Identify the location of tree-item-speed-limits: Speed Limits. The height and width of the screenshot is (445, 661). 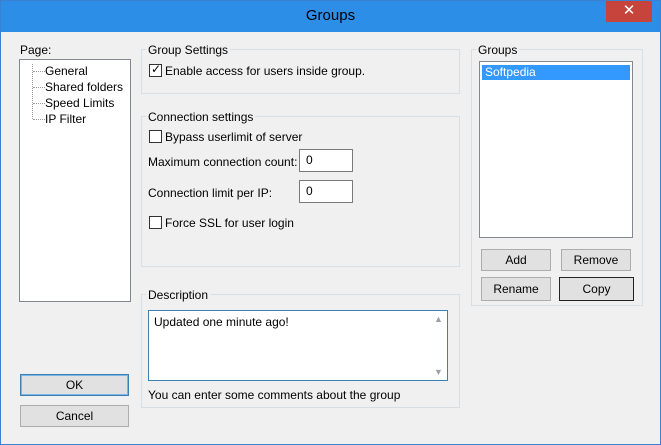
(79, 103).